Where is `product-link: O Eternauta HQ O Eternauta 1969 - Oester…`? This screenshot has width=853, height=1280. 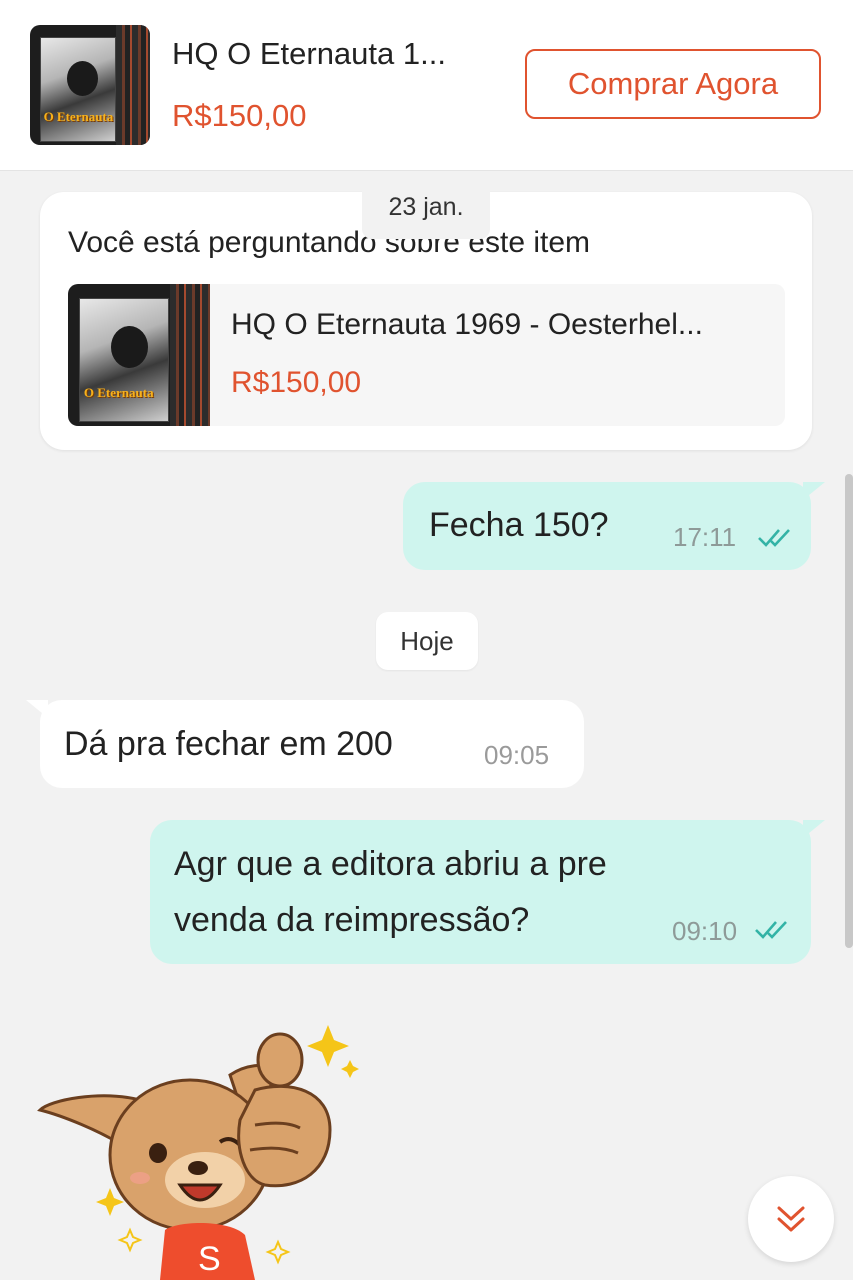 product-link: O Eternauta HQ O Eternauta 1969 - Oester… is located at coordinates (426, 355).